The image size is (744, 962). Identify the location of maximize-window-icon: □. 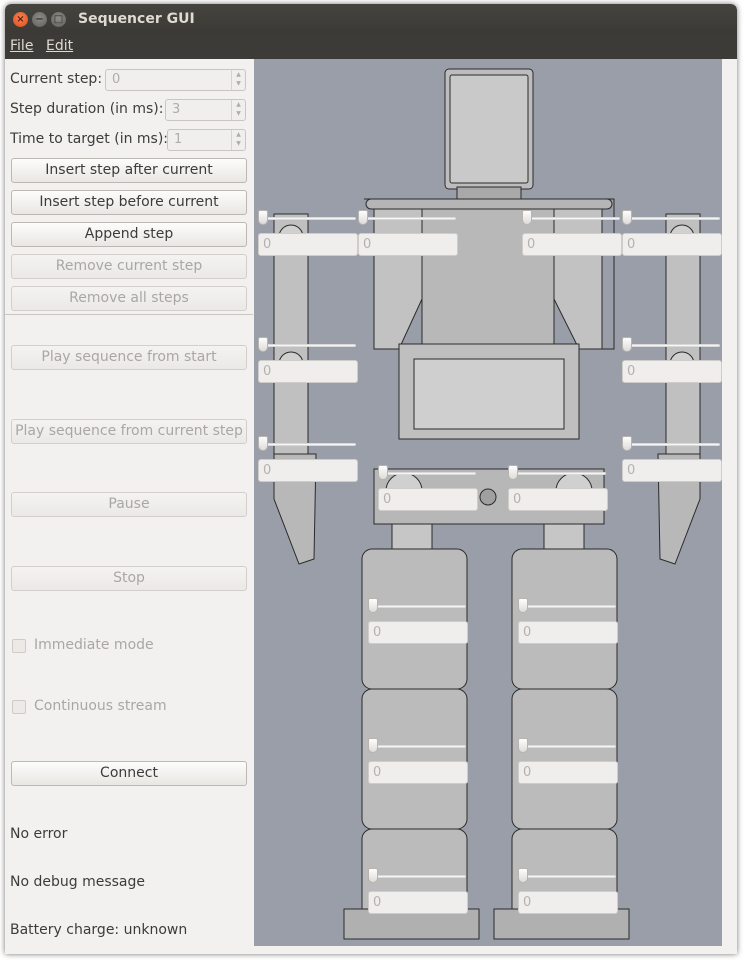
(58, 19).